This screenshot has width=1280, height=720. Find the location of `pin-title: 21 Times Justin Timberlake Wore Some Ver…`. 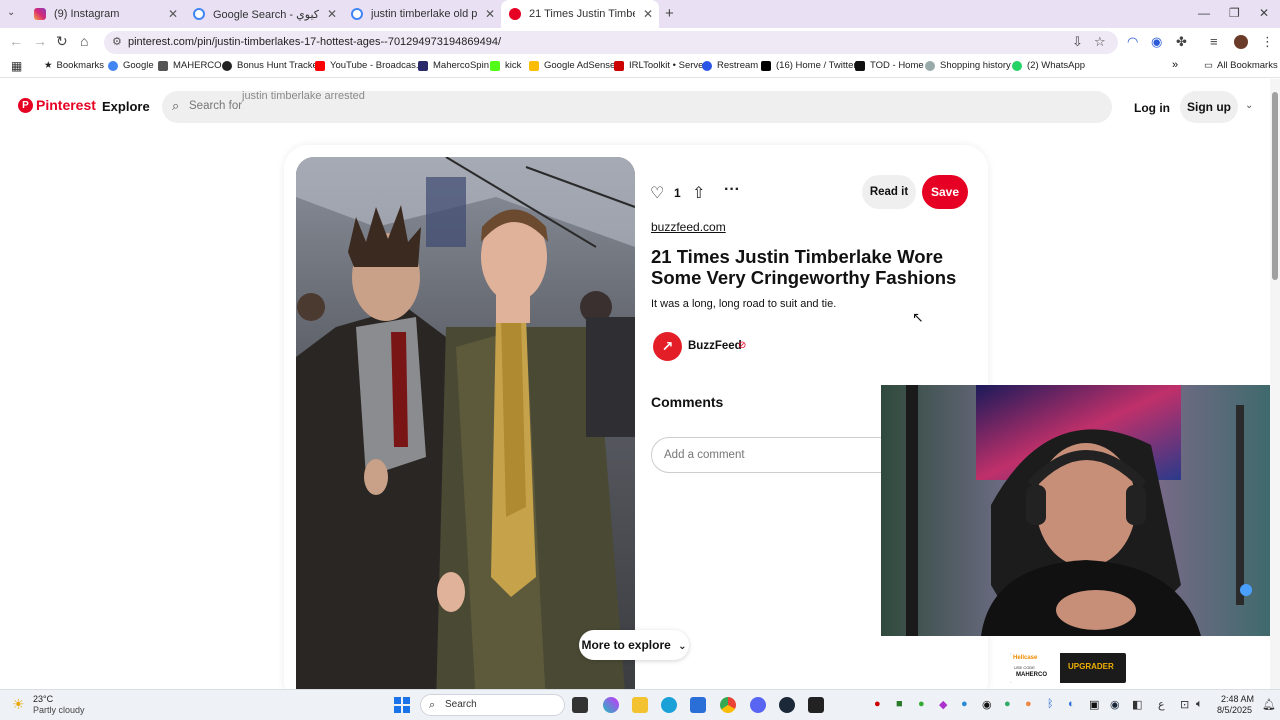

pin-title: 21 Times Justin Timberlake Wore Some Ver… is located at coordinates (804, 267).